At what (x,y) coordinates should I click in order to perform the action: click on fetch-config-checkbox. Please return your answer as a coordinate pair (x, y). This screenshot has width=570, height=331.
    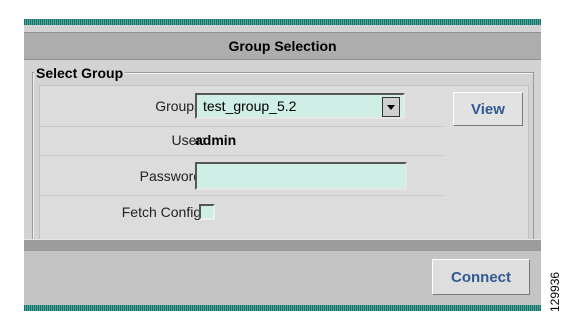
    Looking at the image, I should click on (207, 212).